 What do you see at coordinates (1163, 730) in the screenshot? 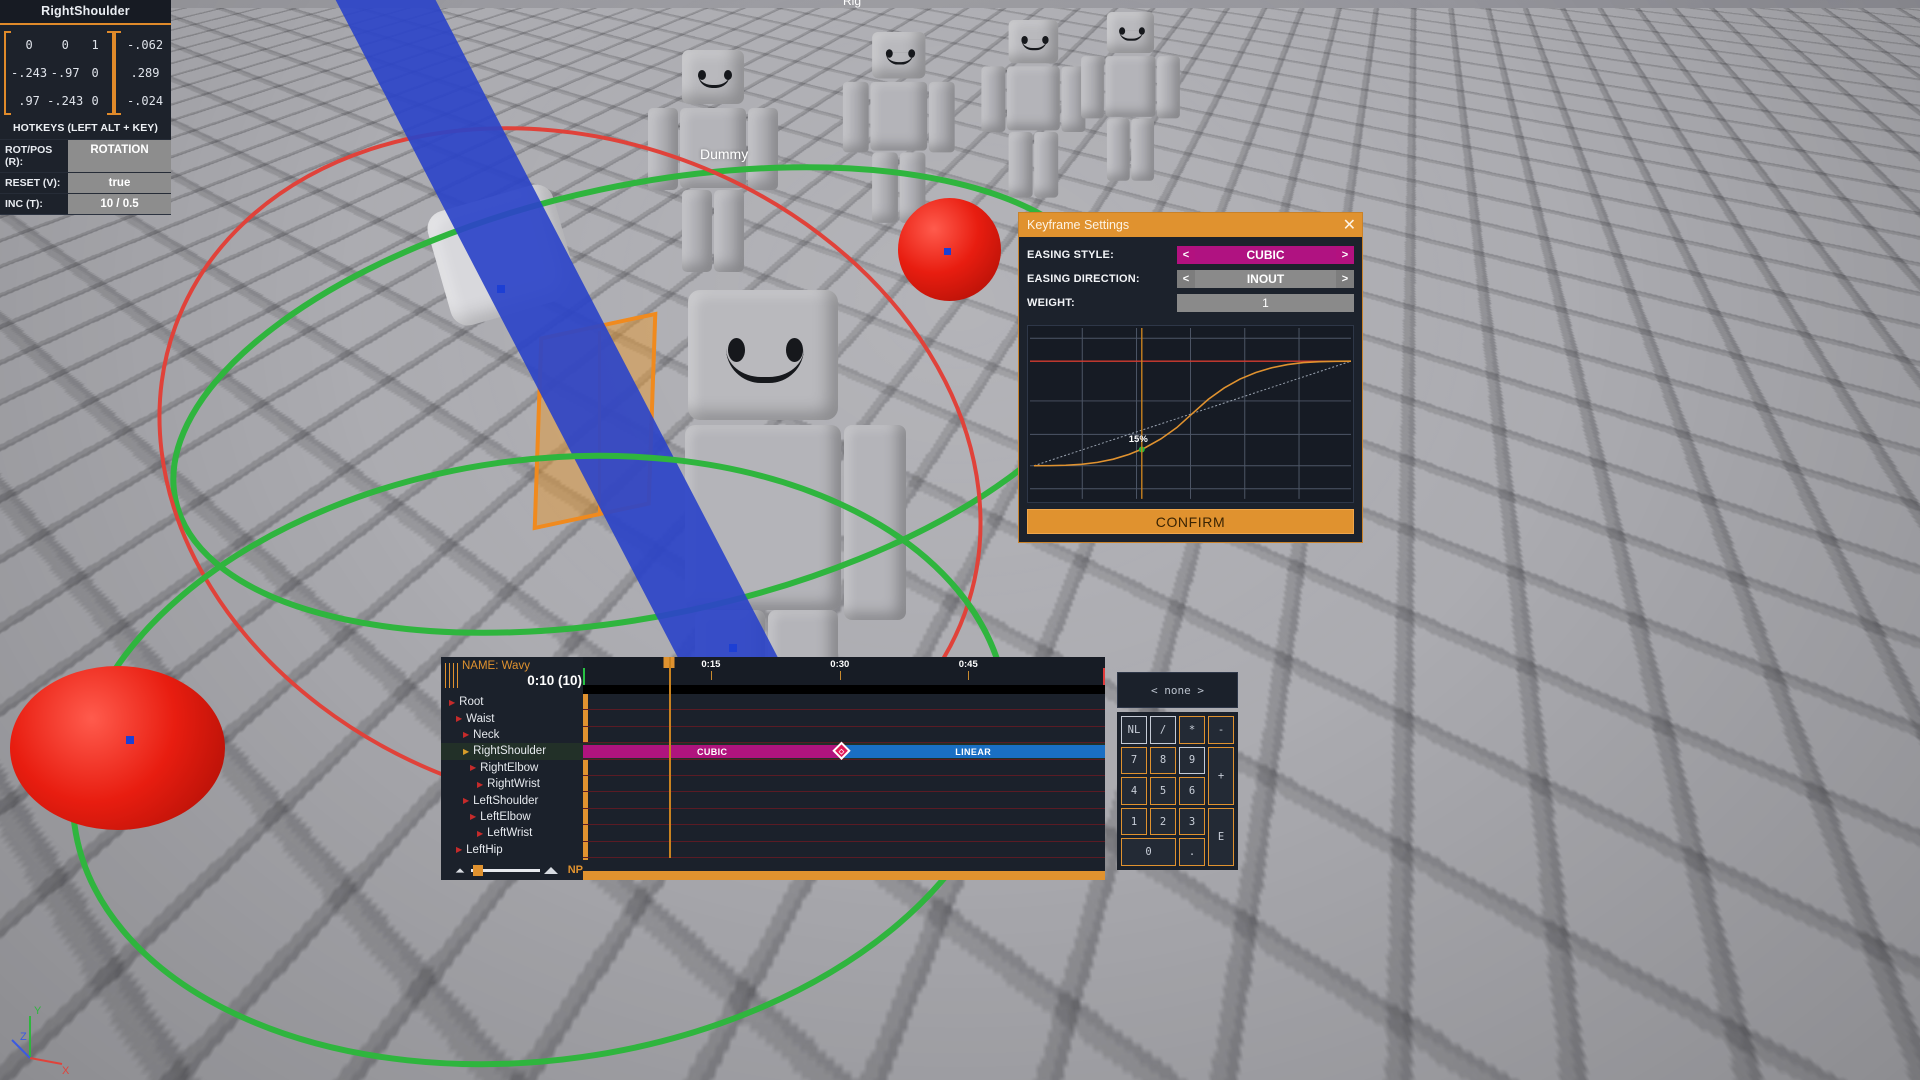
I see `numpad-key-x: /` at bounding box center [1163, 730].